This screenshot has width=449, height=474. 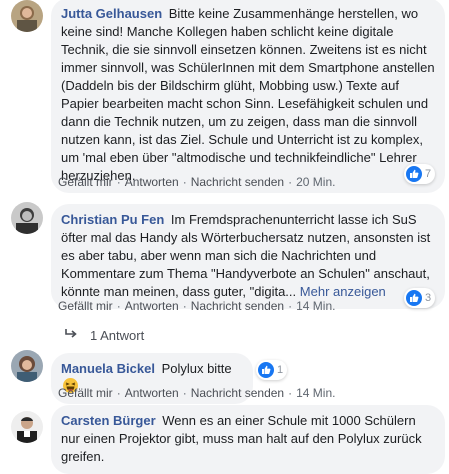 What do you see at coordinates (315, 182) in the screenshot?
I see `comment-timestamp: 20 Min.` at bounding box center [315, 182].